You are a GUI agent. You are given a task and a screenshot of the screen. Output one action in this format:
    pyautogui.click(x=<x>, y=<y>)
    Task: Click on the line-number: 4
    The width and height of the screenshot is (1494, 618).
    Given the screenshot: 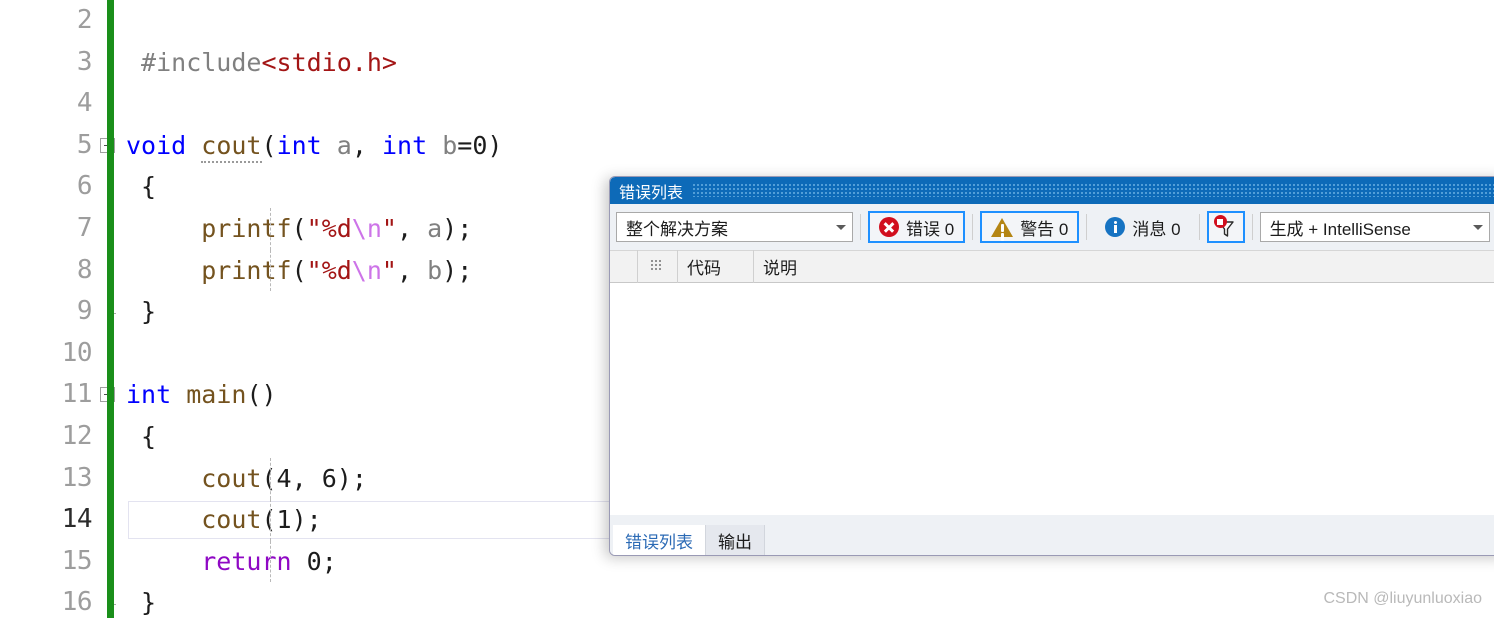 What is the action you would take?
    pyautogui.click(x=84, y=103)
    